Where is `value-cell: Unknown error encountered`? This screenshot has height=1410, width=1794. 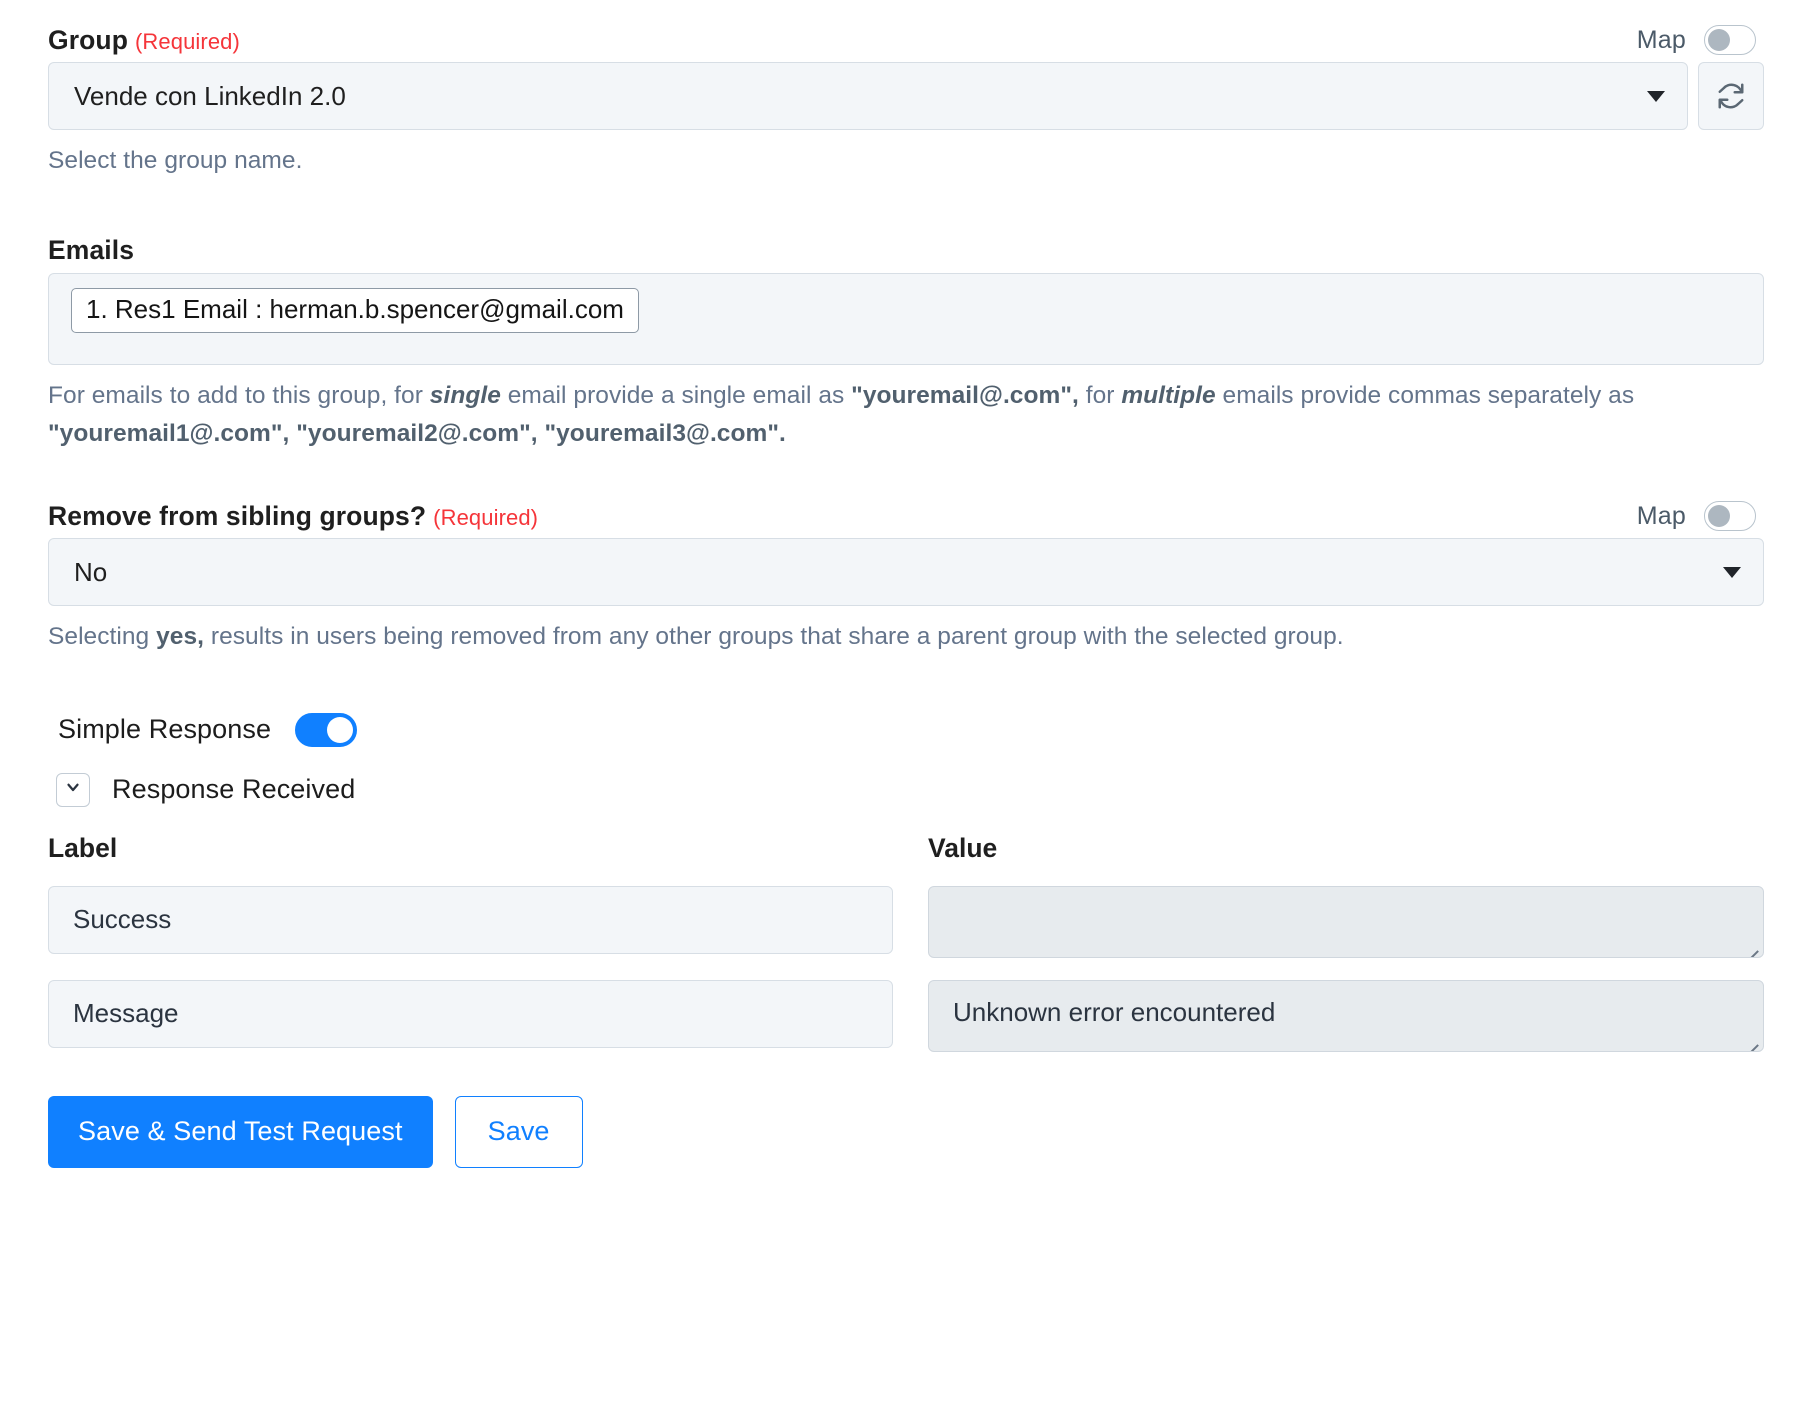 value-cell: Unknown error encountered is located at coordinates (1346, 1015).